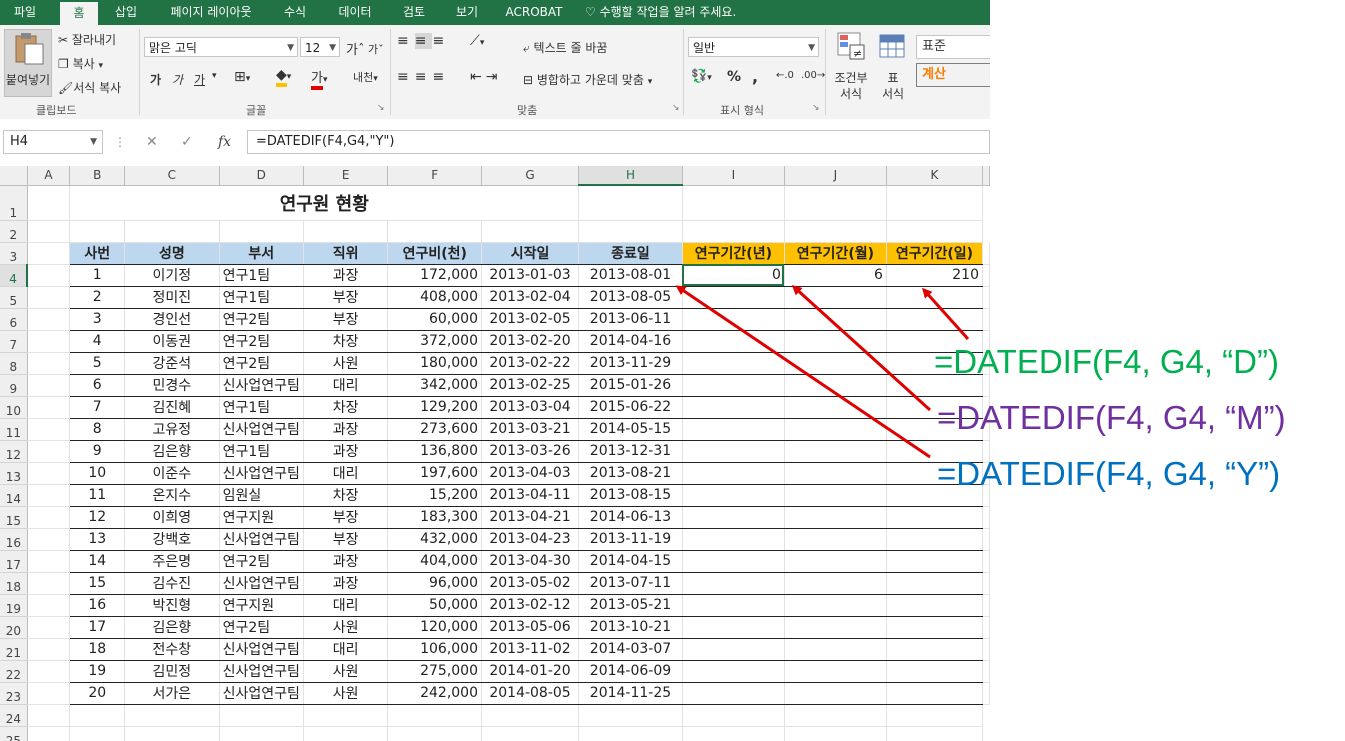  Describe the element at coordinates (172, 429) in the screenshot. I see `table-cell: 고유정` at that location.